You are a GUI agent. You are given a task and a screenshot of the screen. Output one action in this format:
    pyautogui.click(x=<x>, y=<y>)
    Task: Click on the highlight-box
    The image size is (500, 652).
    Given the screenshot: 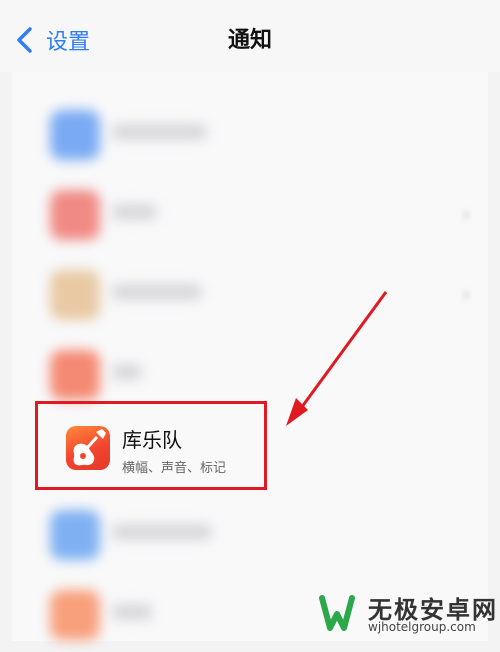 What is the action you would take?
    pyautogui.click(x=151, y=445)
    